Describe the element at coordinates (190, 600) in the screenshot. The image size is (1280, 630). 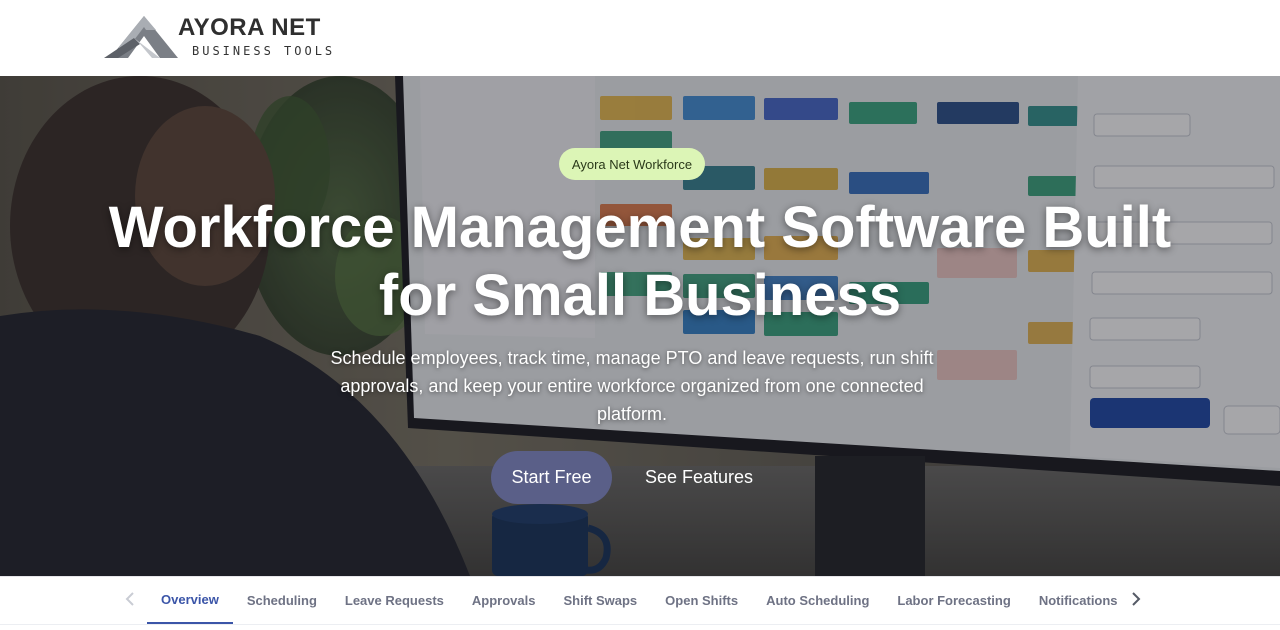
I see `tab-overview: Overview` at that location.